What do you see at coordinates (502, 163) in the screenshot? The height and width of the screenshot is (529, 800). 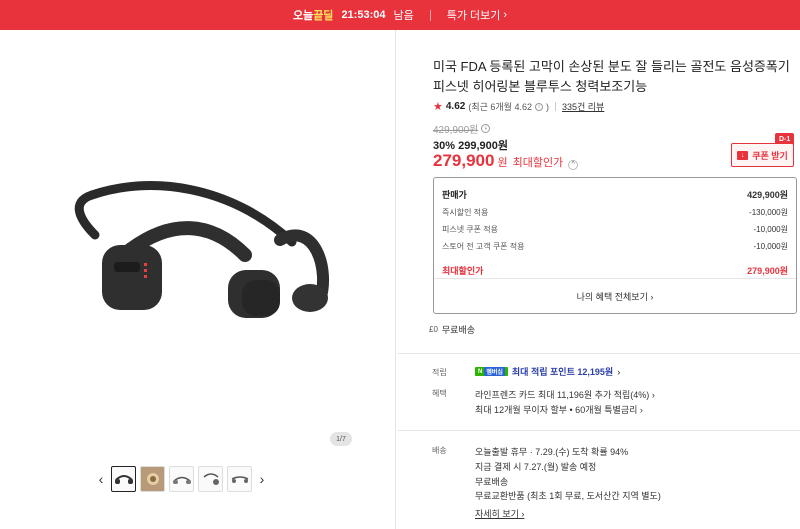 I see `final-price-unit: 원` at bounding box center [502, 163].